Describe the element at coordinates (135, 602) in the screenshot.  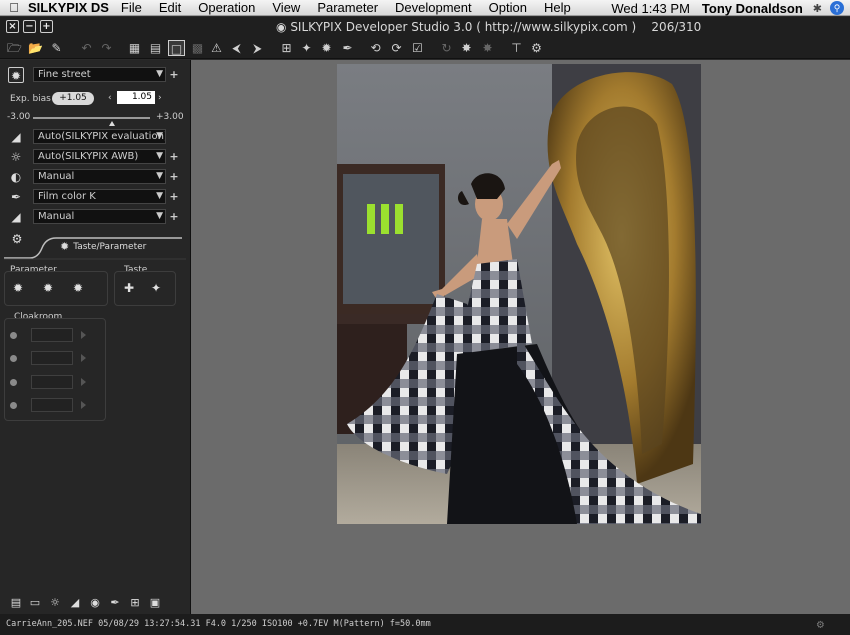
I see `crop-icon: ⊞` at that location.